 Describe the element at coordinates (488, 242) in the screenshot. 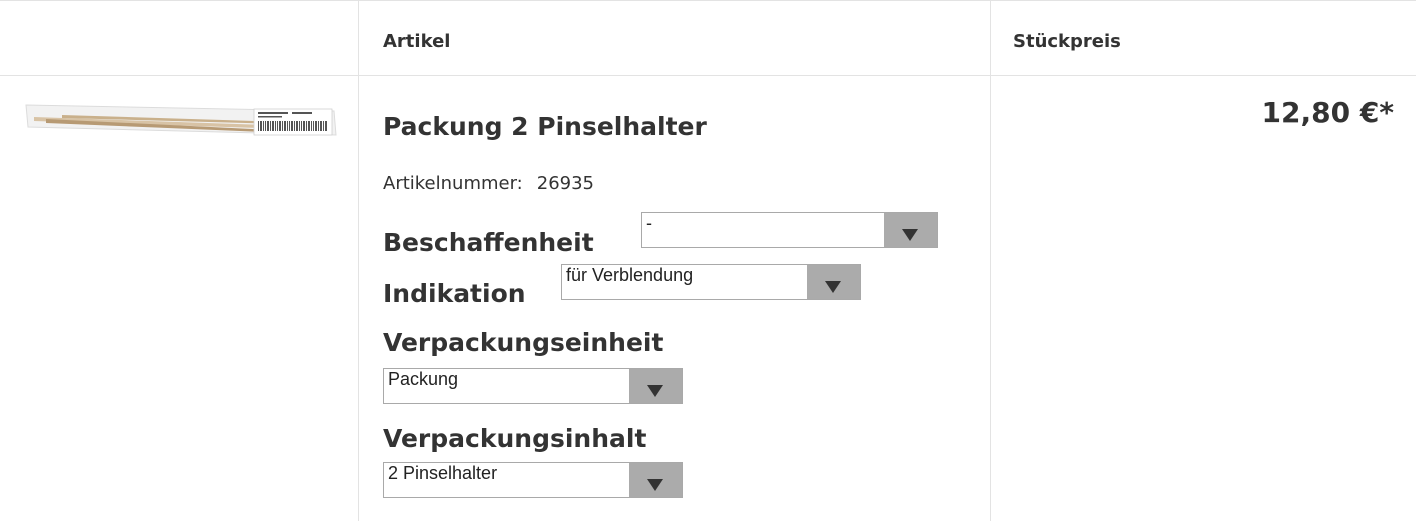

I see `option-label-beschaffenheit: Beschaffenheit` at that location.